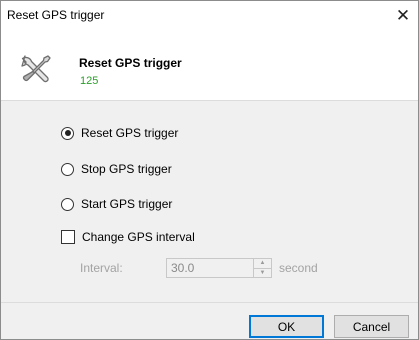 This screenshot has width=419, height=340. What do you see at coordinates (101, 268) in the screenshot?
I see `interval-label: Interval:` at bounding box center [101, 268].